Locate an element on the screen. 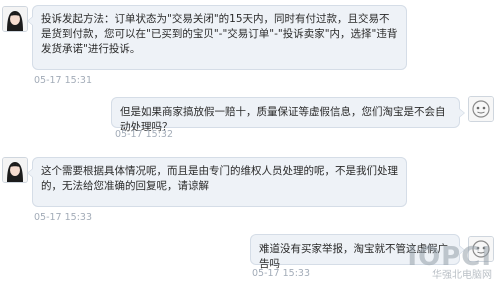  message-timestamp: 05-17 15:32 is located at coordinates (144, 134).